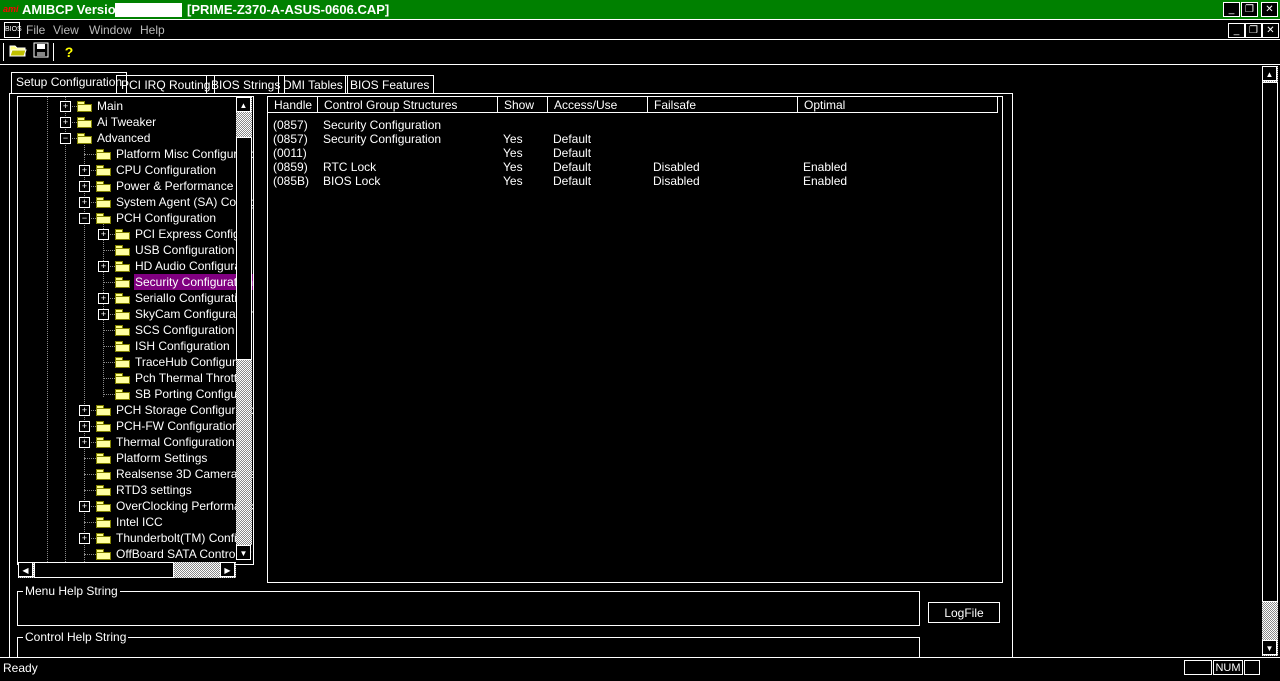 The height and width of the screenshot is (681, 1280). Describe the element at coordinates (135, 218) in the screenshot. I see `tree-item: − PCH Configuration` at that location.